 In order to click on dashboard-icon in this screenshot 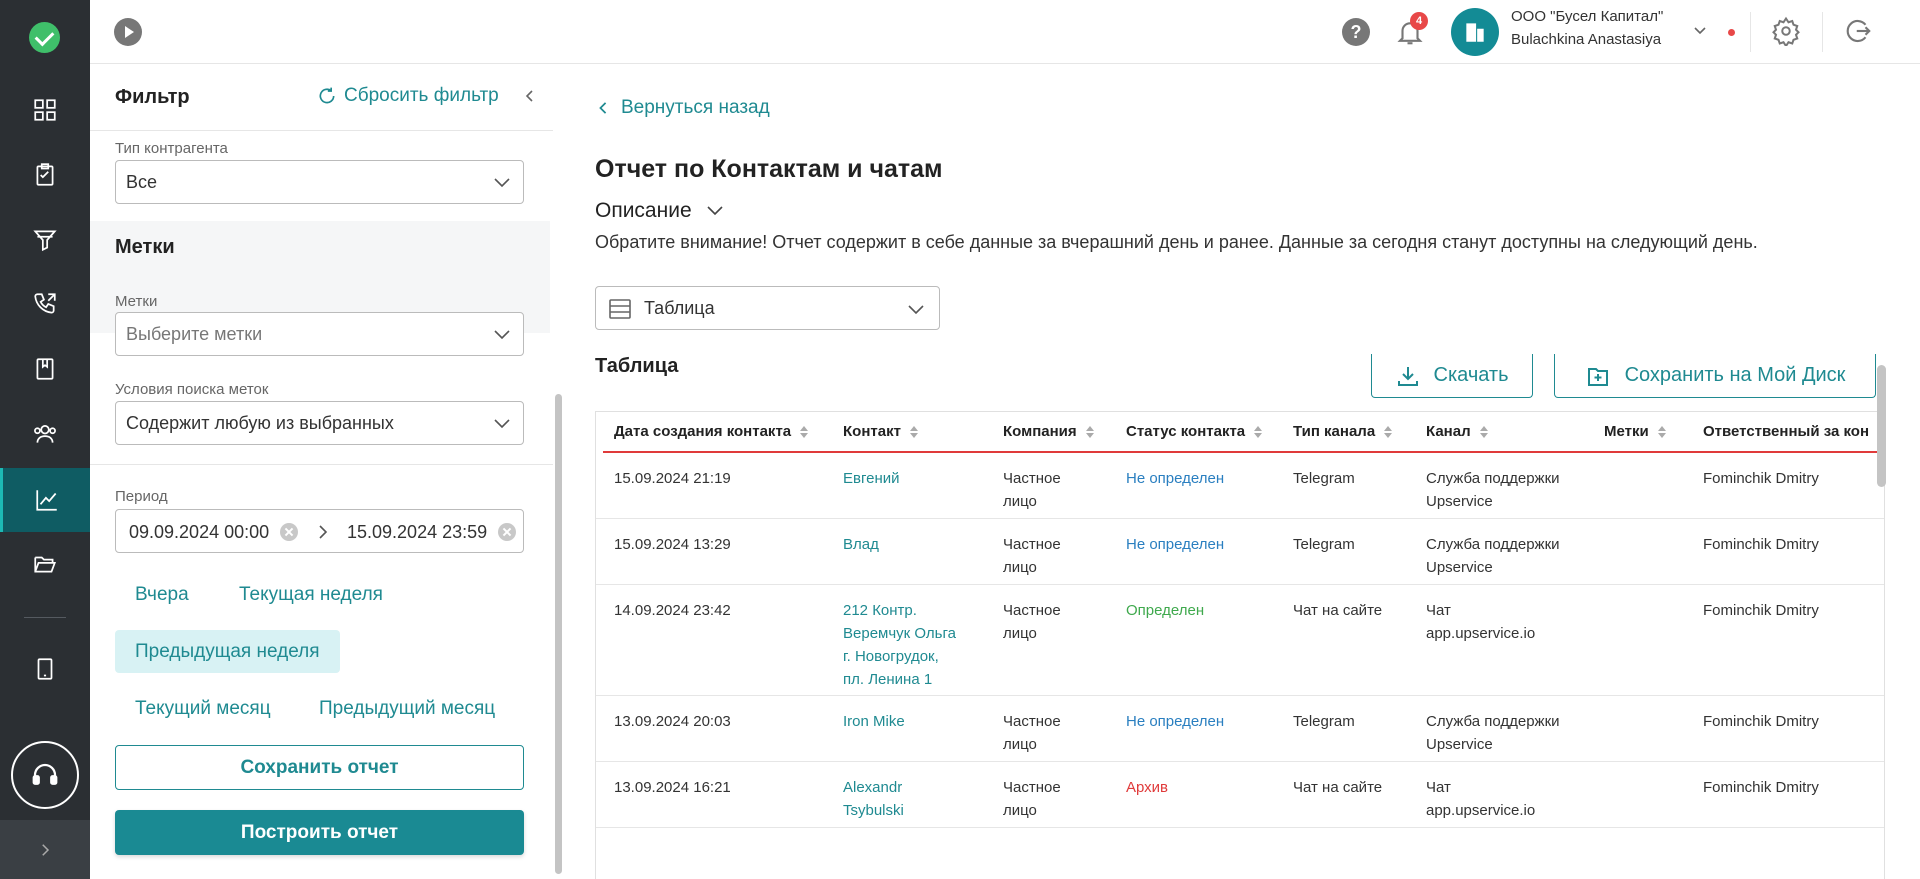, I will do `click(45, 110)`.